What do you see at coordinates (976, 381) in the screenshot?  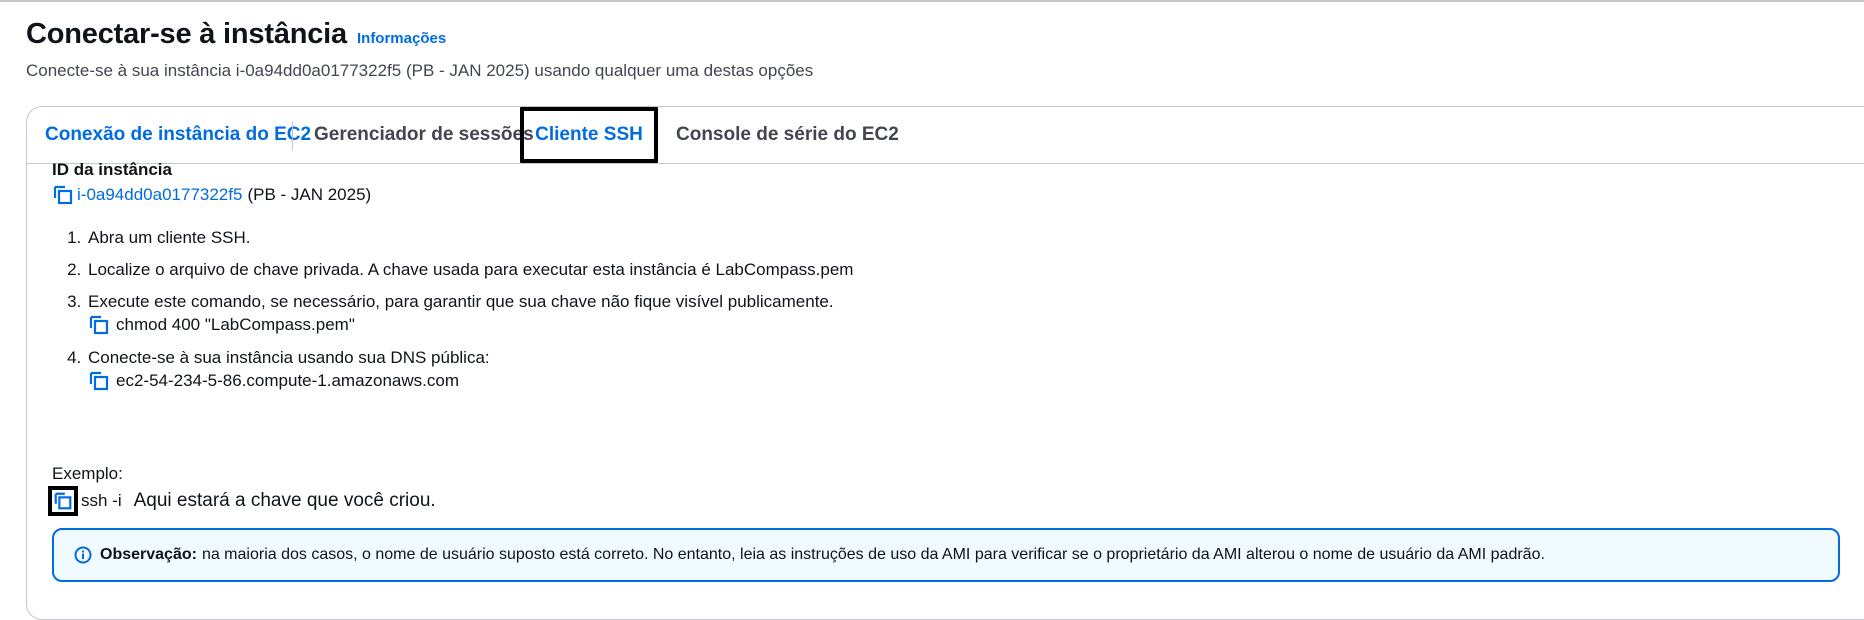 I see `command-row: ec2-54-234-5-86.compute-1.amazonaws.com` at bounding box center [976, 381].